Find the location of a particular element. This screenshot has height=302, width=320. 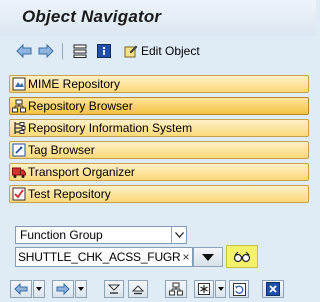

clear-input-button: × is located at coordinates (186, 257).